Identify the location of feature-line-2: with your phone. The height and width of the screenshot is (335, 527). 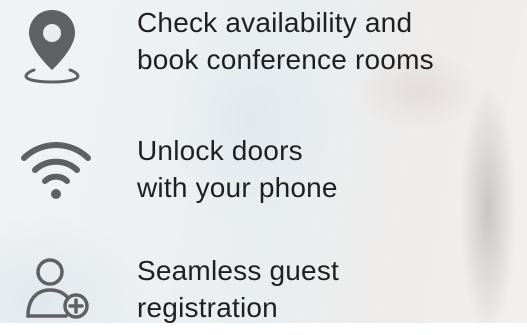
(237, 187).